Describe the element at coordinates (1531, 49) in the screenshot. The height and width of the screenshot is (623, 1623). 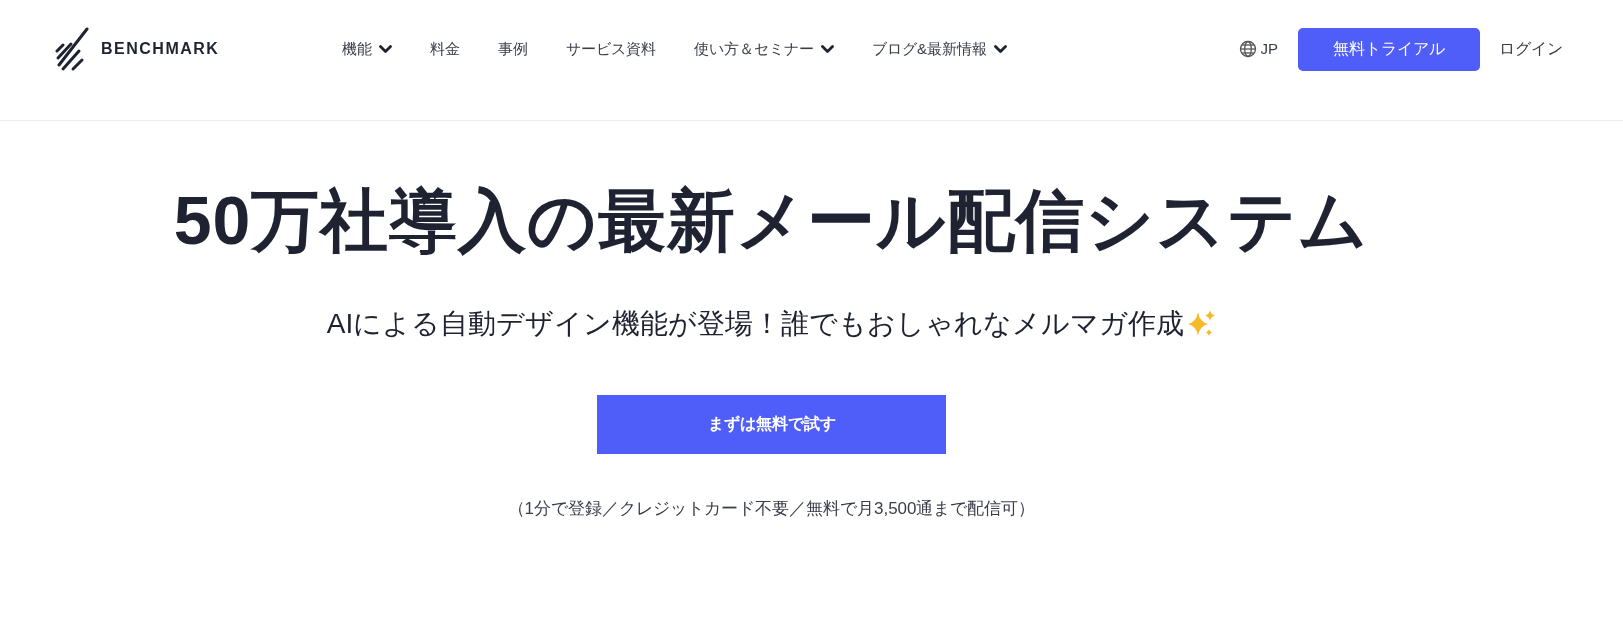
I see `login-link: ログイン` at that location.